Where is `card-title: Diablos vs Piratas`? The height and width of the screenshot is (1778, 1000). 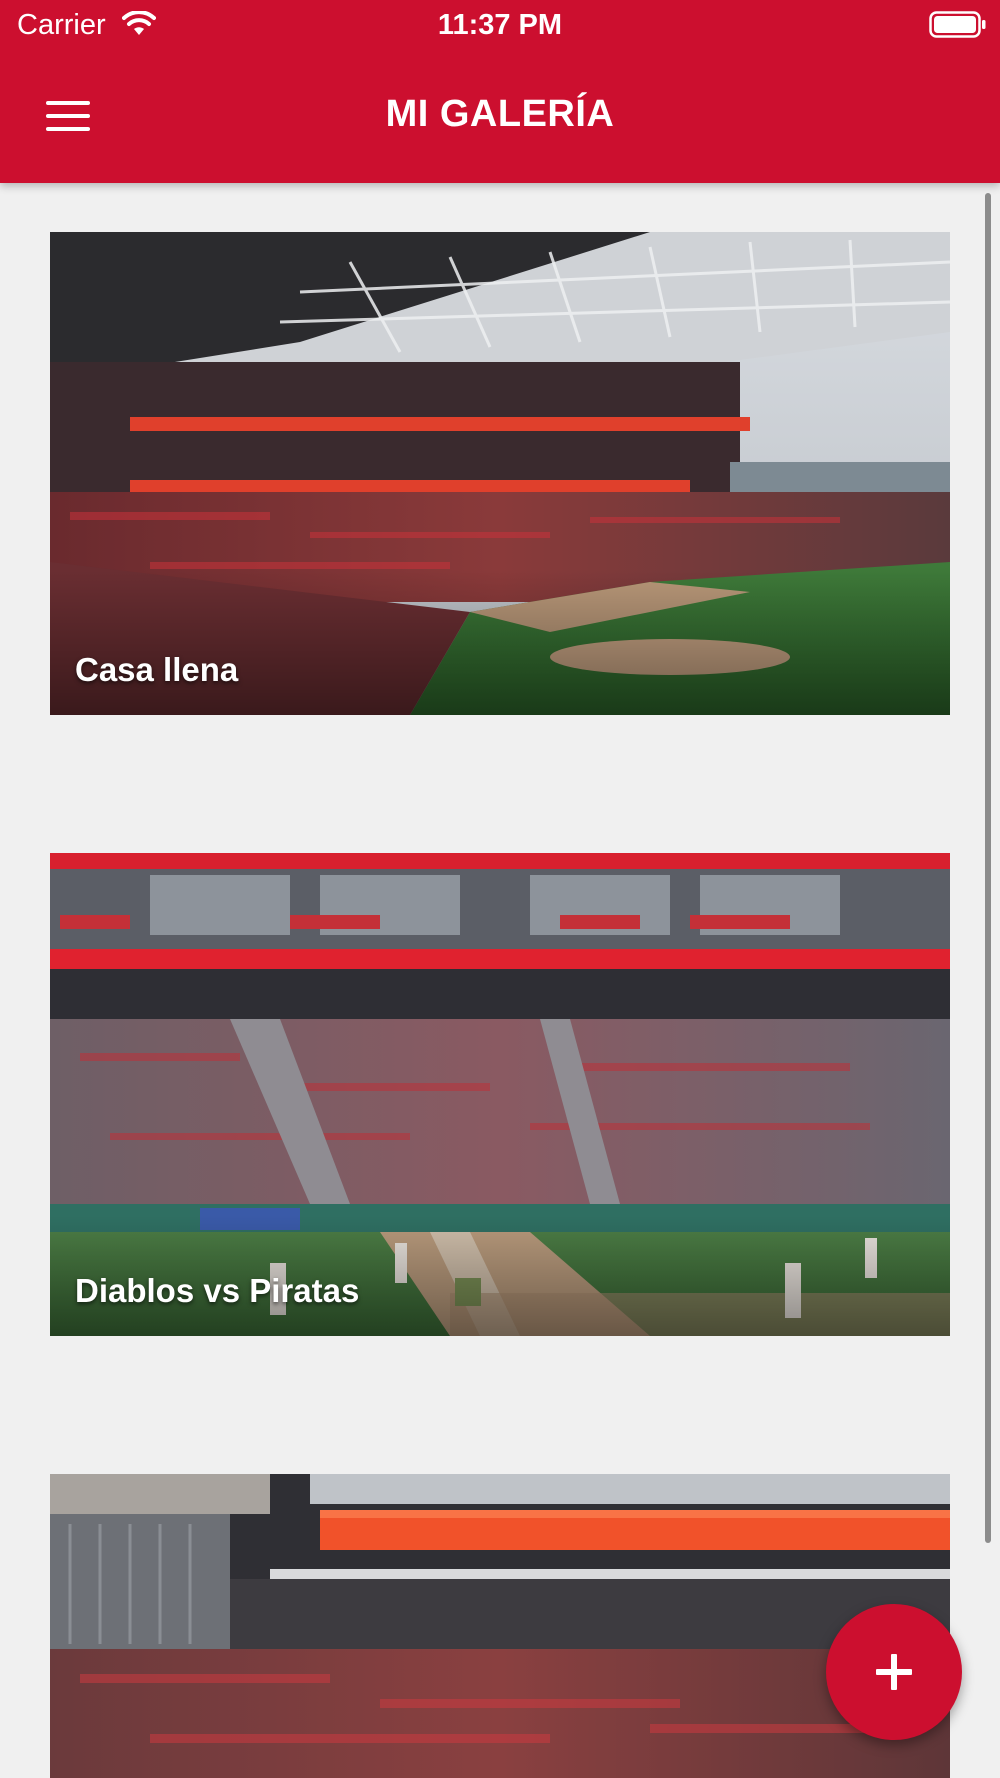 card-title: Diablos vs Piratas is located at coordinates (217, 1290).